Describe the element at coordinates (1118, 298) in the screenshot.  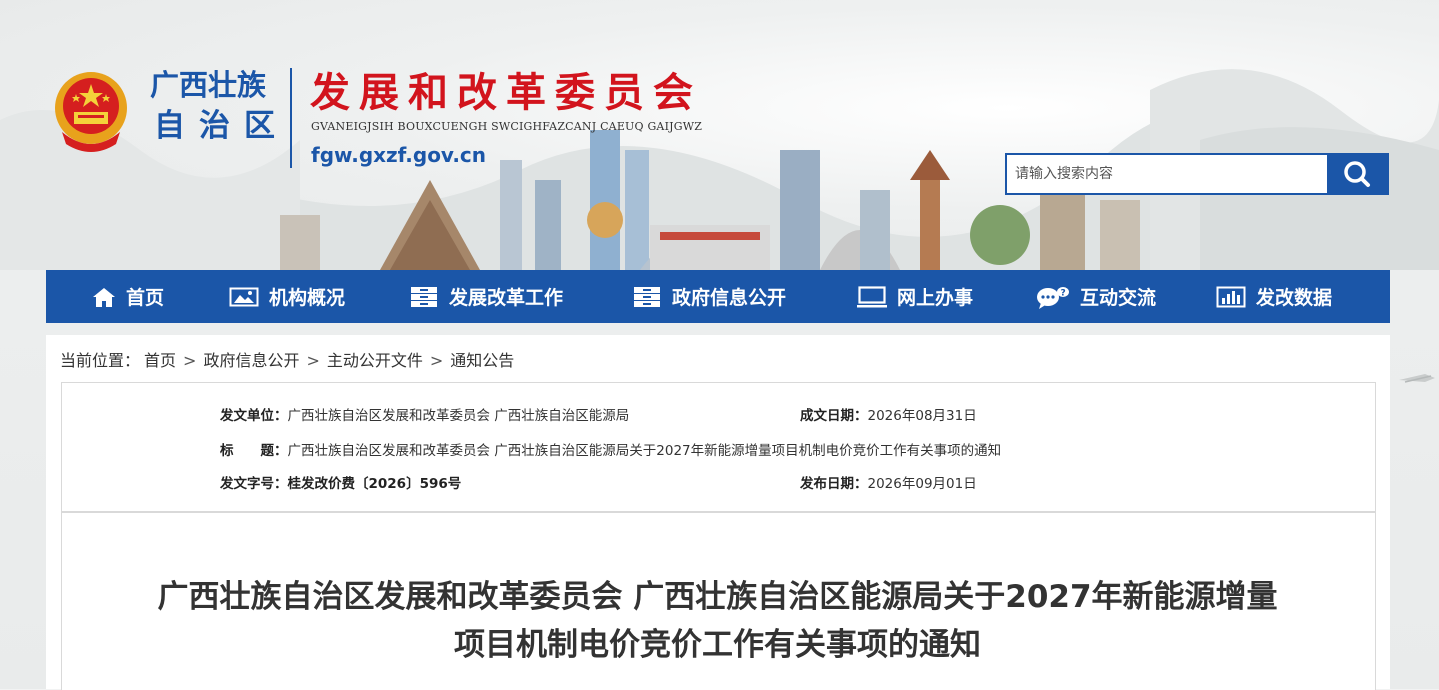
I see `nav-label-interaction: 互动交流` at that location.